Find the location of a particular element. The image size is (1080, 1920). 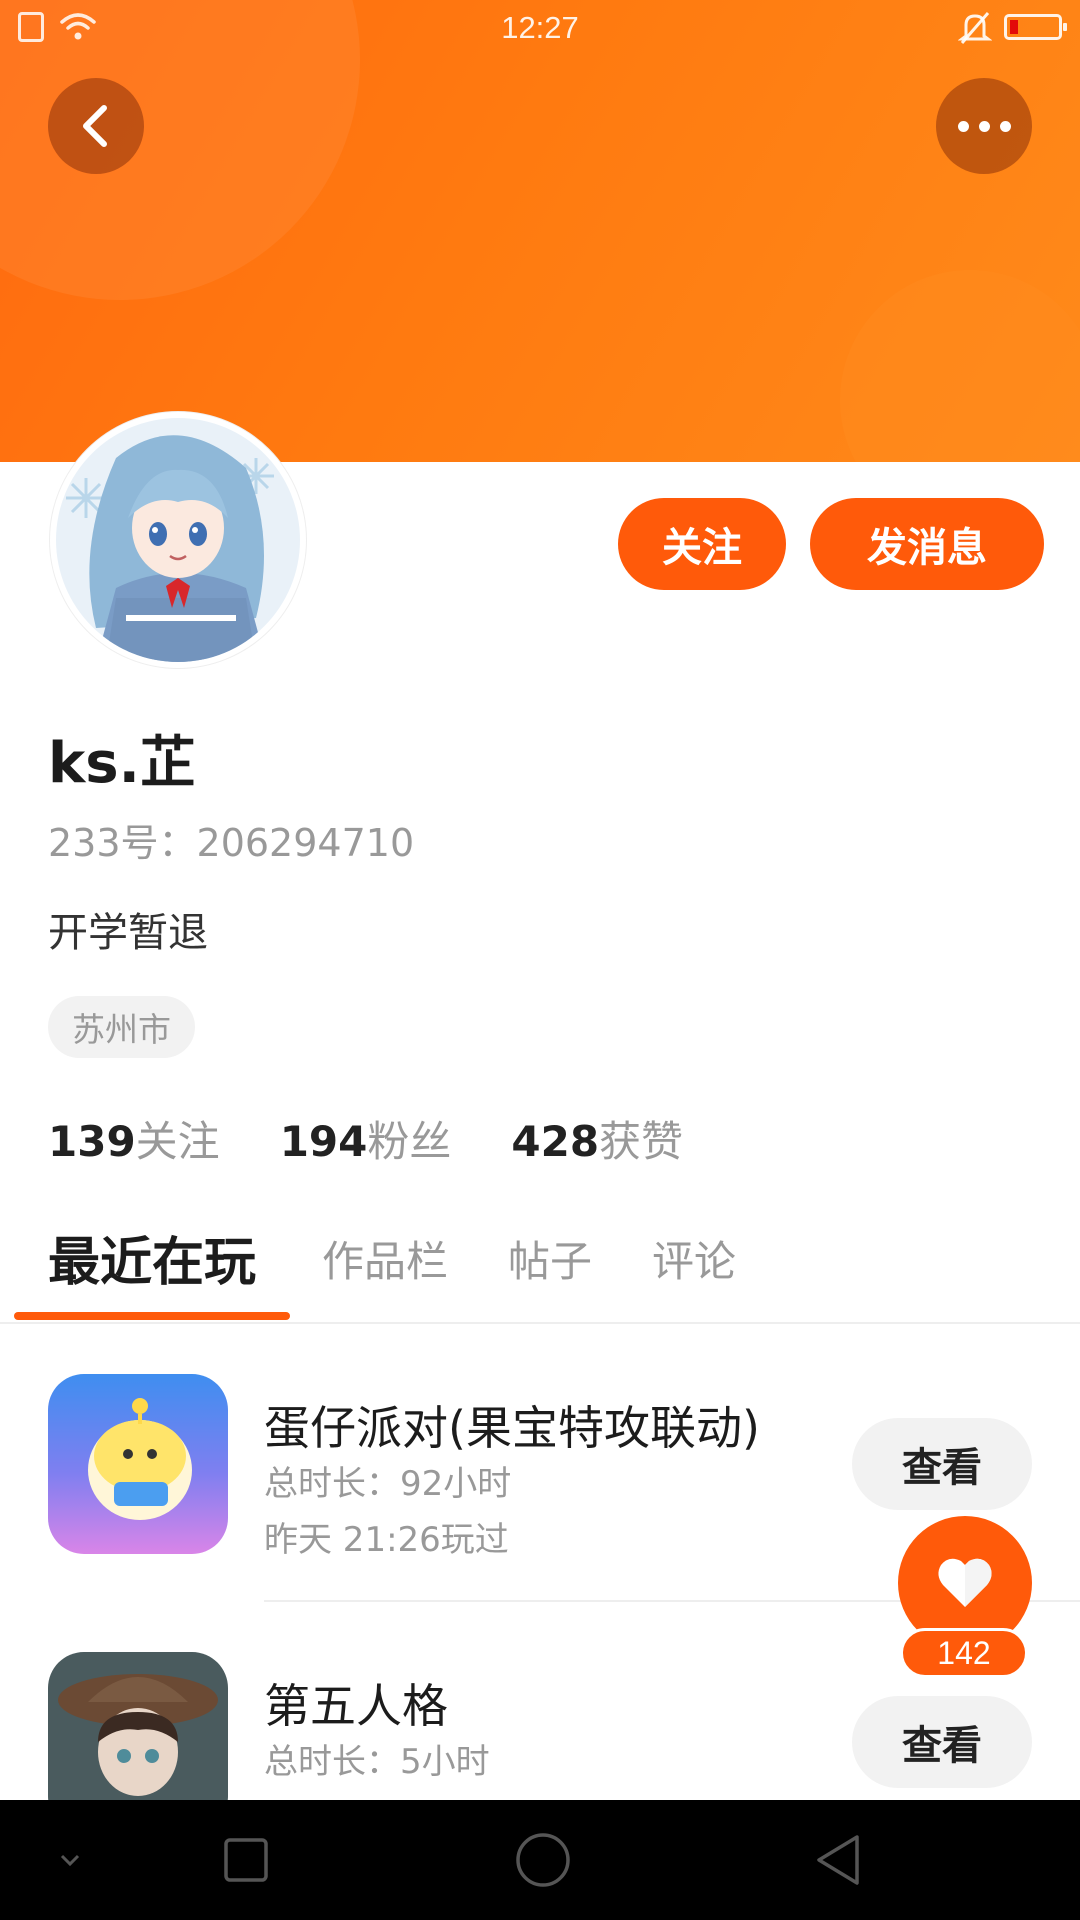

tab-recently-played: 最近在玩 is located at coordinates (152, 1257).